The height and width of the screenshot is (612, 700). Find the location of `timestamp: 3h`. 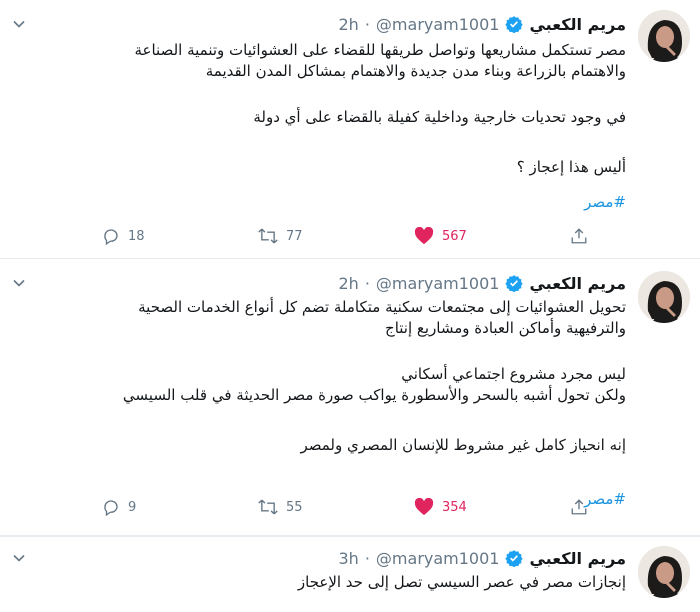

timestamp: 3h is located at coordinates (349, 558).